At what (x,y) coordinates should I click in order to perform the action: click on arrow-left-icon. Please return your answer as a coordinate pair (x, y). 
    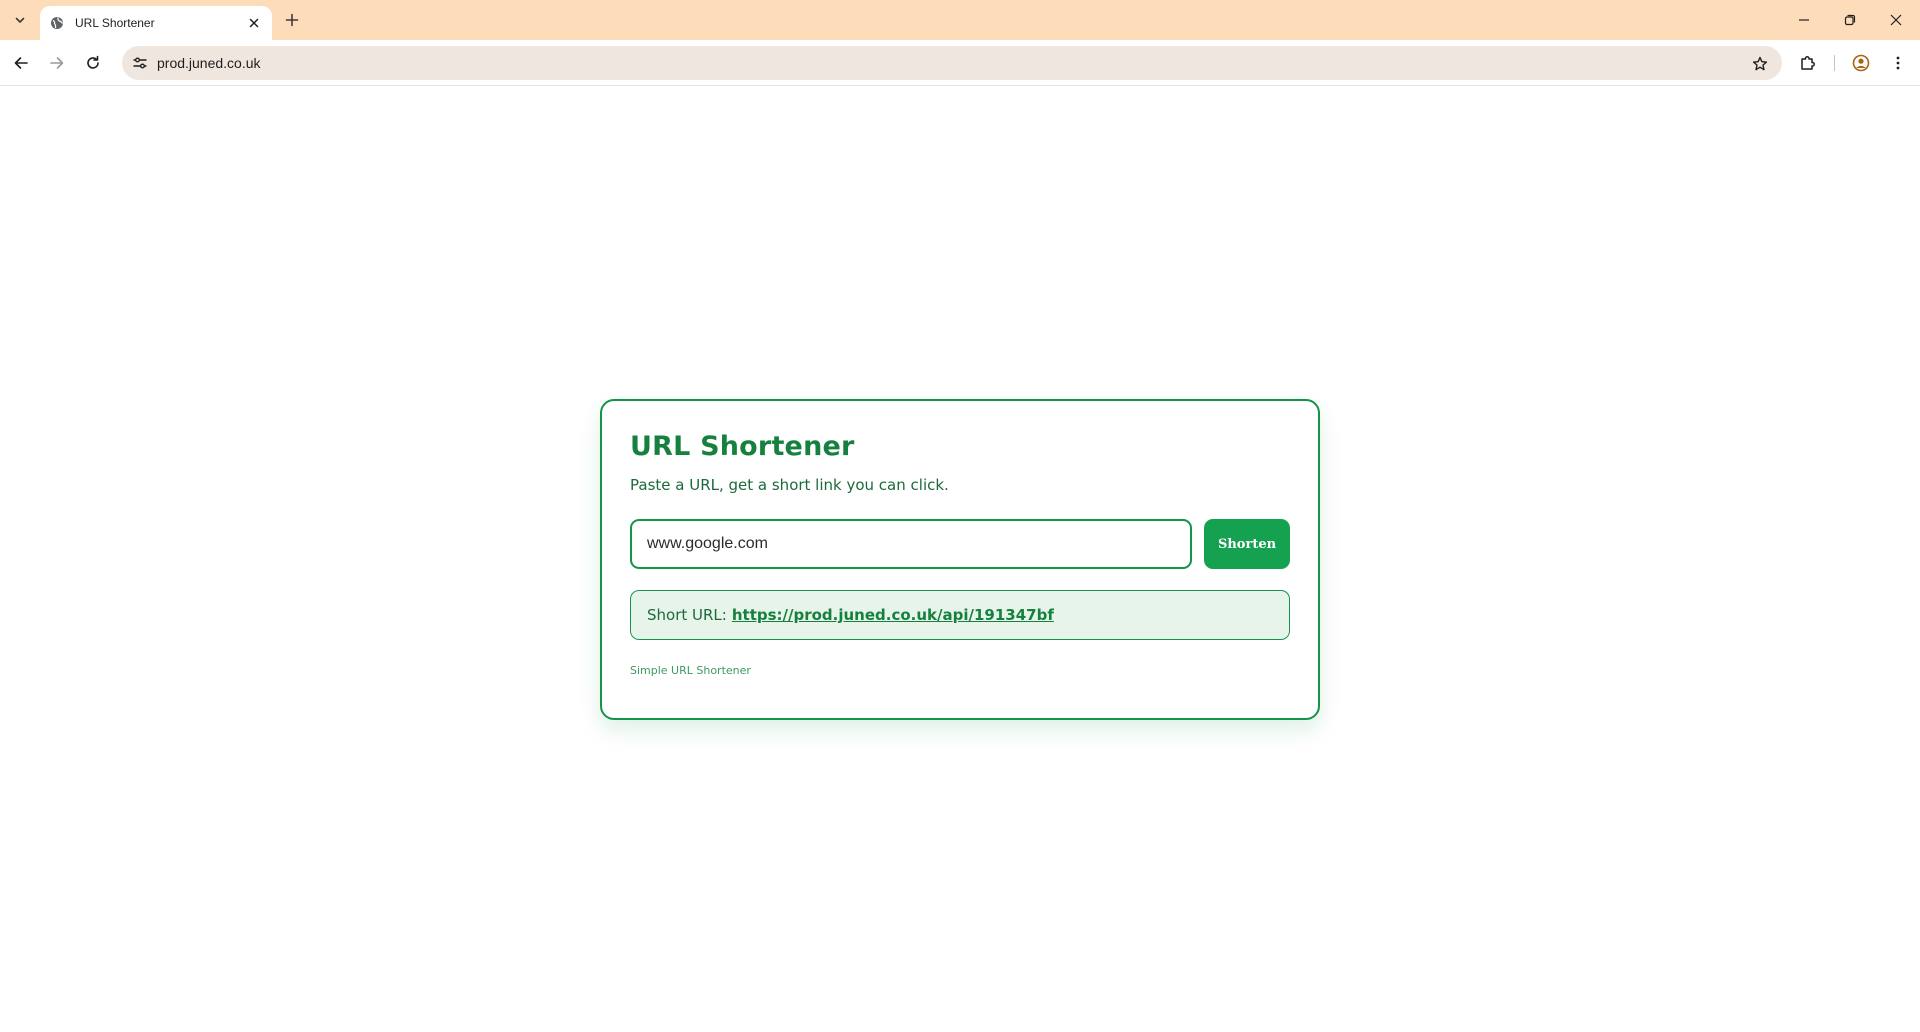
    Looking at the image, I should click on (21, 63).